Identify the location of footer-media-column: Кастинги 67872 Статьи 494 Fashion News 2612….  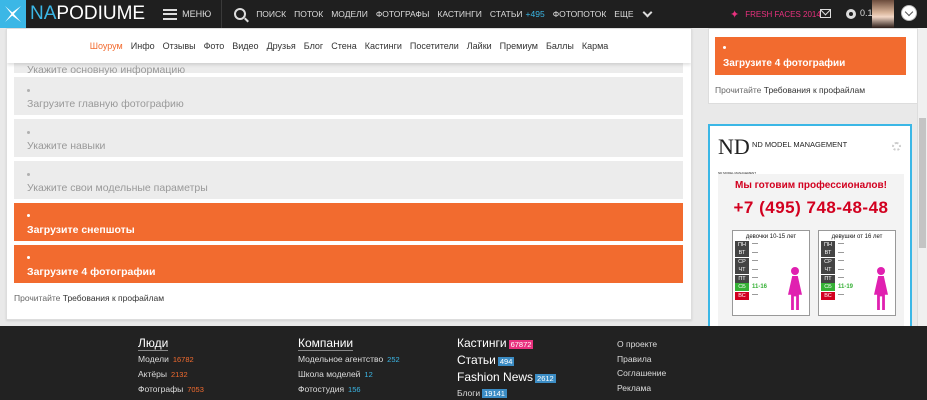
(506, 367).